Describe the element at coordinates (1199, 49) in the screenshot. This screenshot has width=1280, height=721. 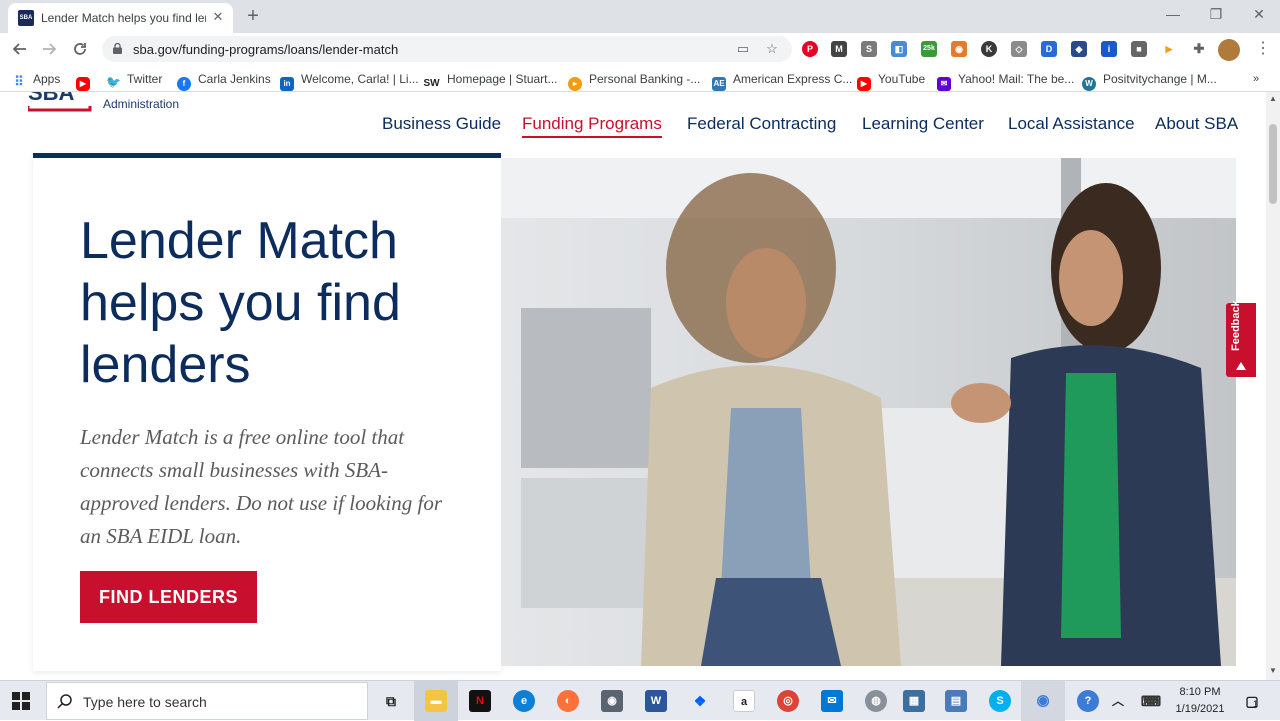
I see `puzzle-extension-icon: ✚` at that location.